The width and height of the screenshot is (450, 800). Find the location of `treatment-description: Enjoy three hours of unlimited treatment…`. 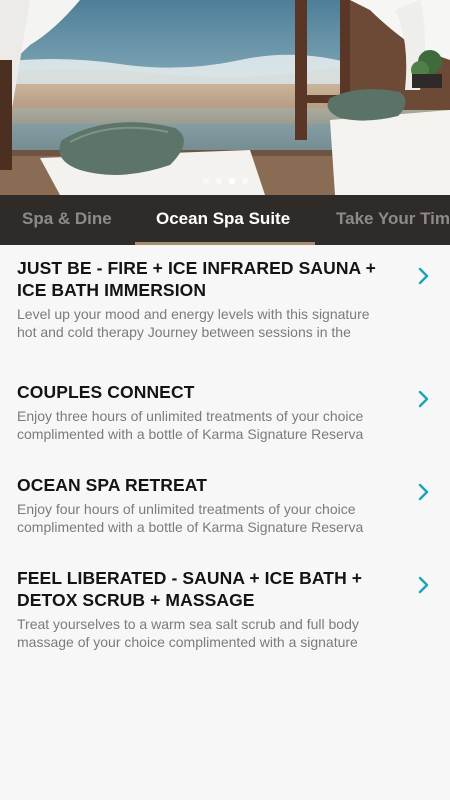

treatment-description: Enjoy three hours of unlimited treatment… is located at coordinates (190, 425).